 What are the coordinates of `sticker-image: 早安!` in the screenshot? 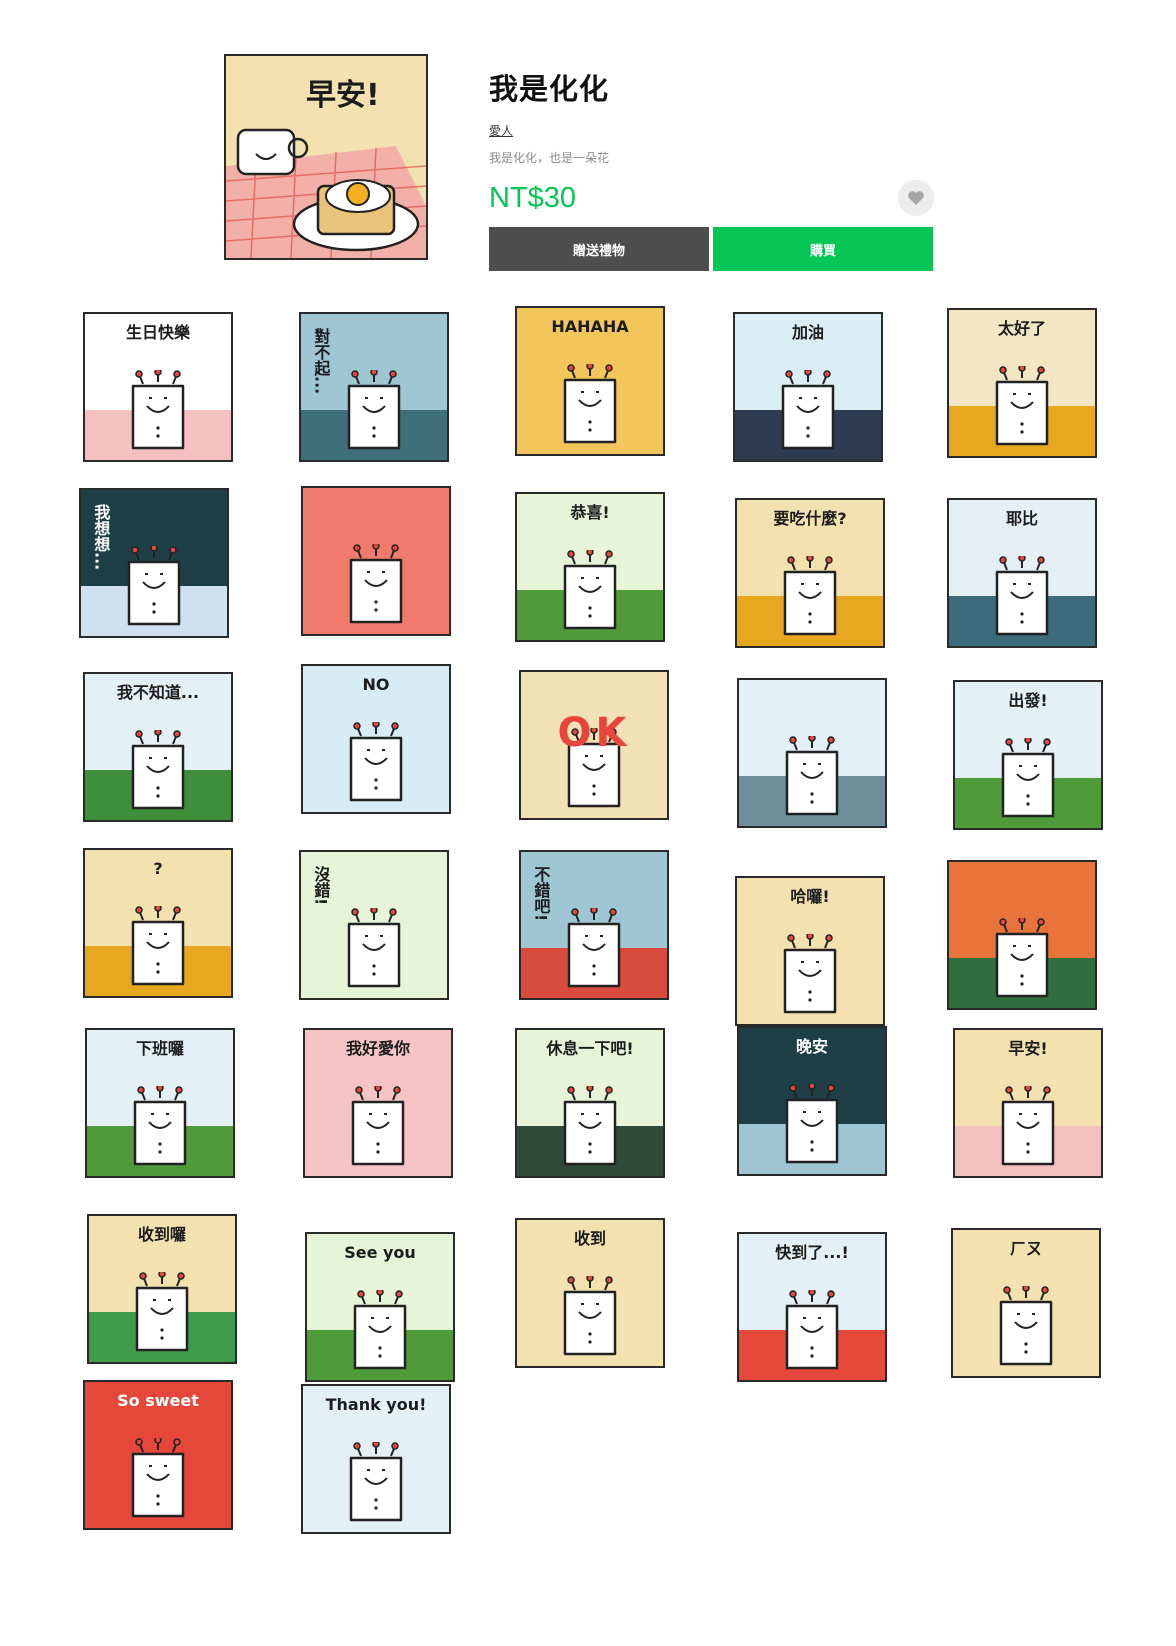 It's located at (1028, 1103).